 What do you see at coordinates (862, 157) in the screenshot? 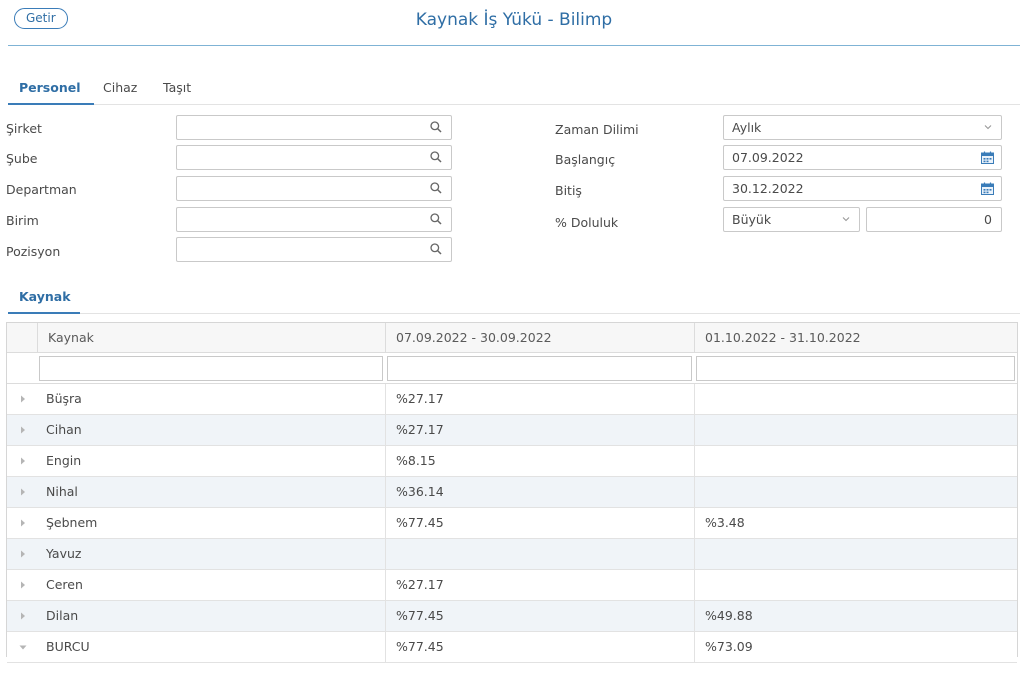
I see `baslangic-date-input: 07.09.2022` at bounding box center [862, 157].